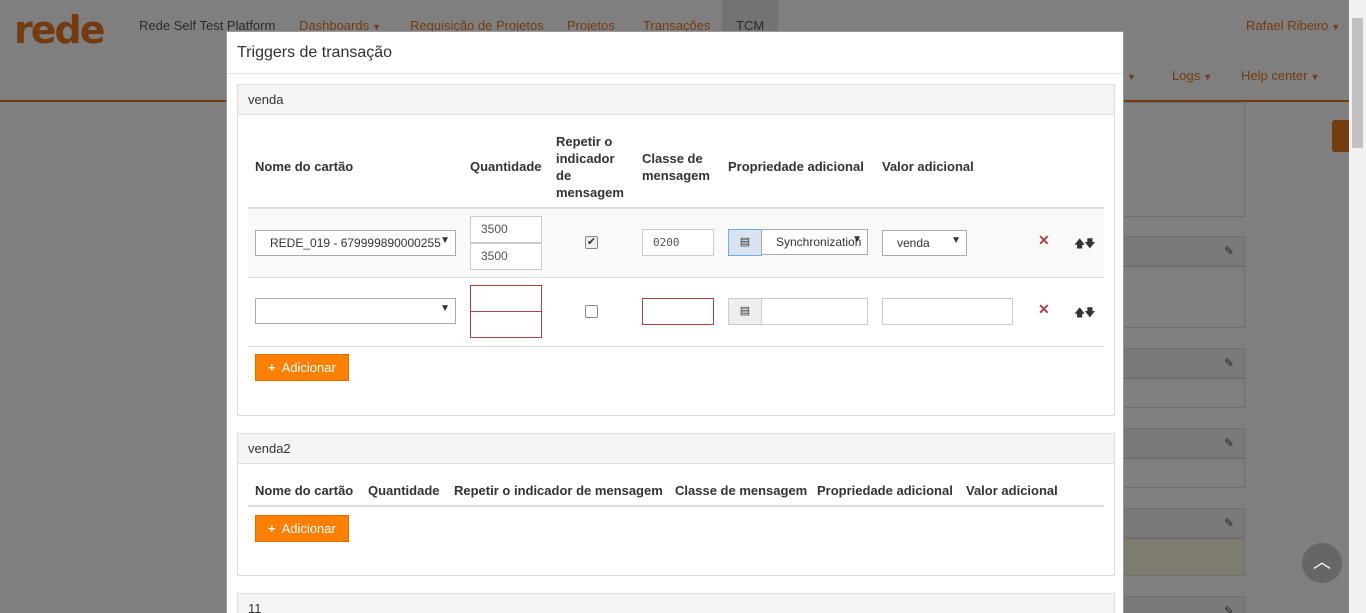  Describe the element at coordinates (924, 243) in the screenshot. I see `value-select: venda ▼` at that location.